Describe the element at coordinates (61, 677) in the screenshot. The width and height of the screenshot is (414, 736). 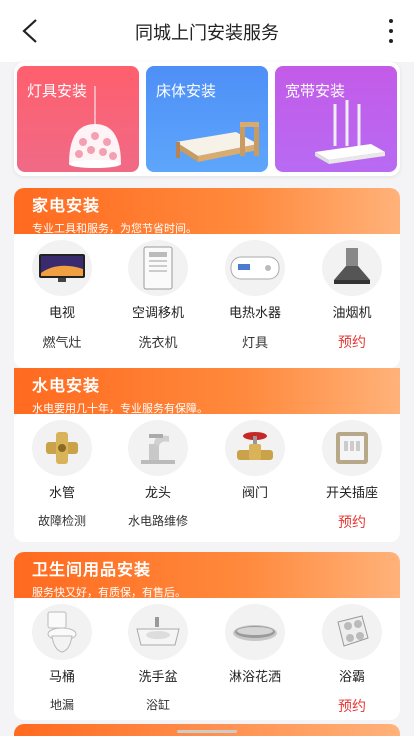
I see `service-label: 马桶` at that location.